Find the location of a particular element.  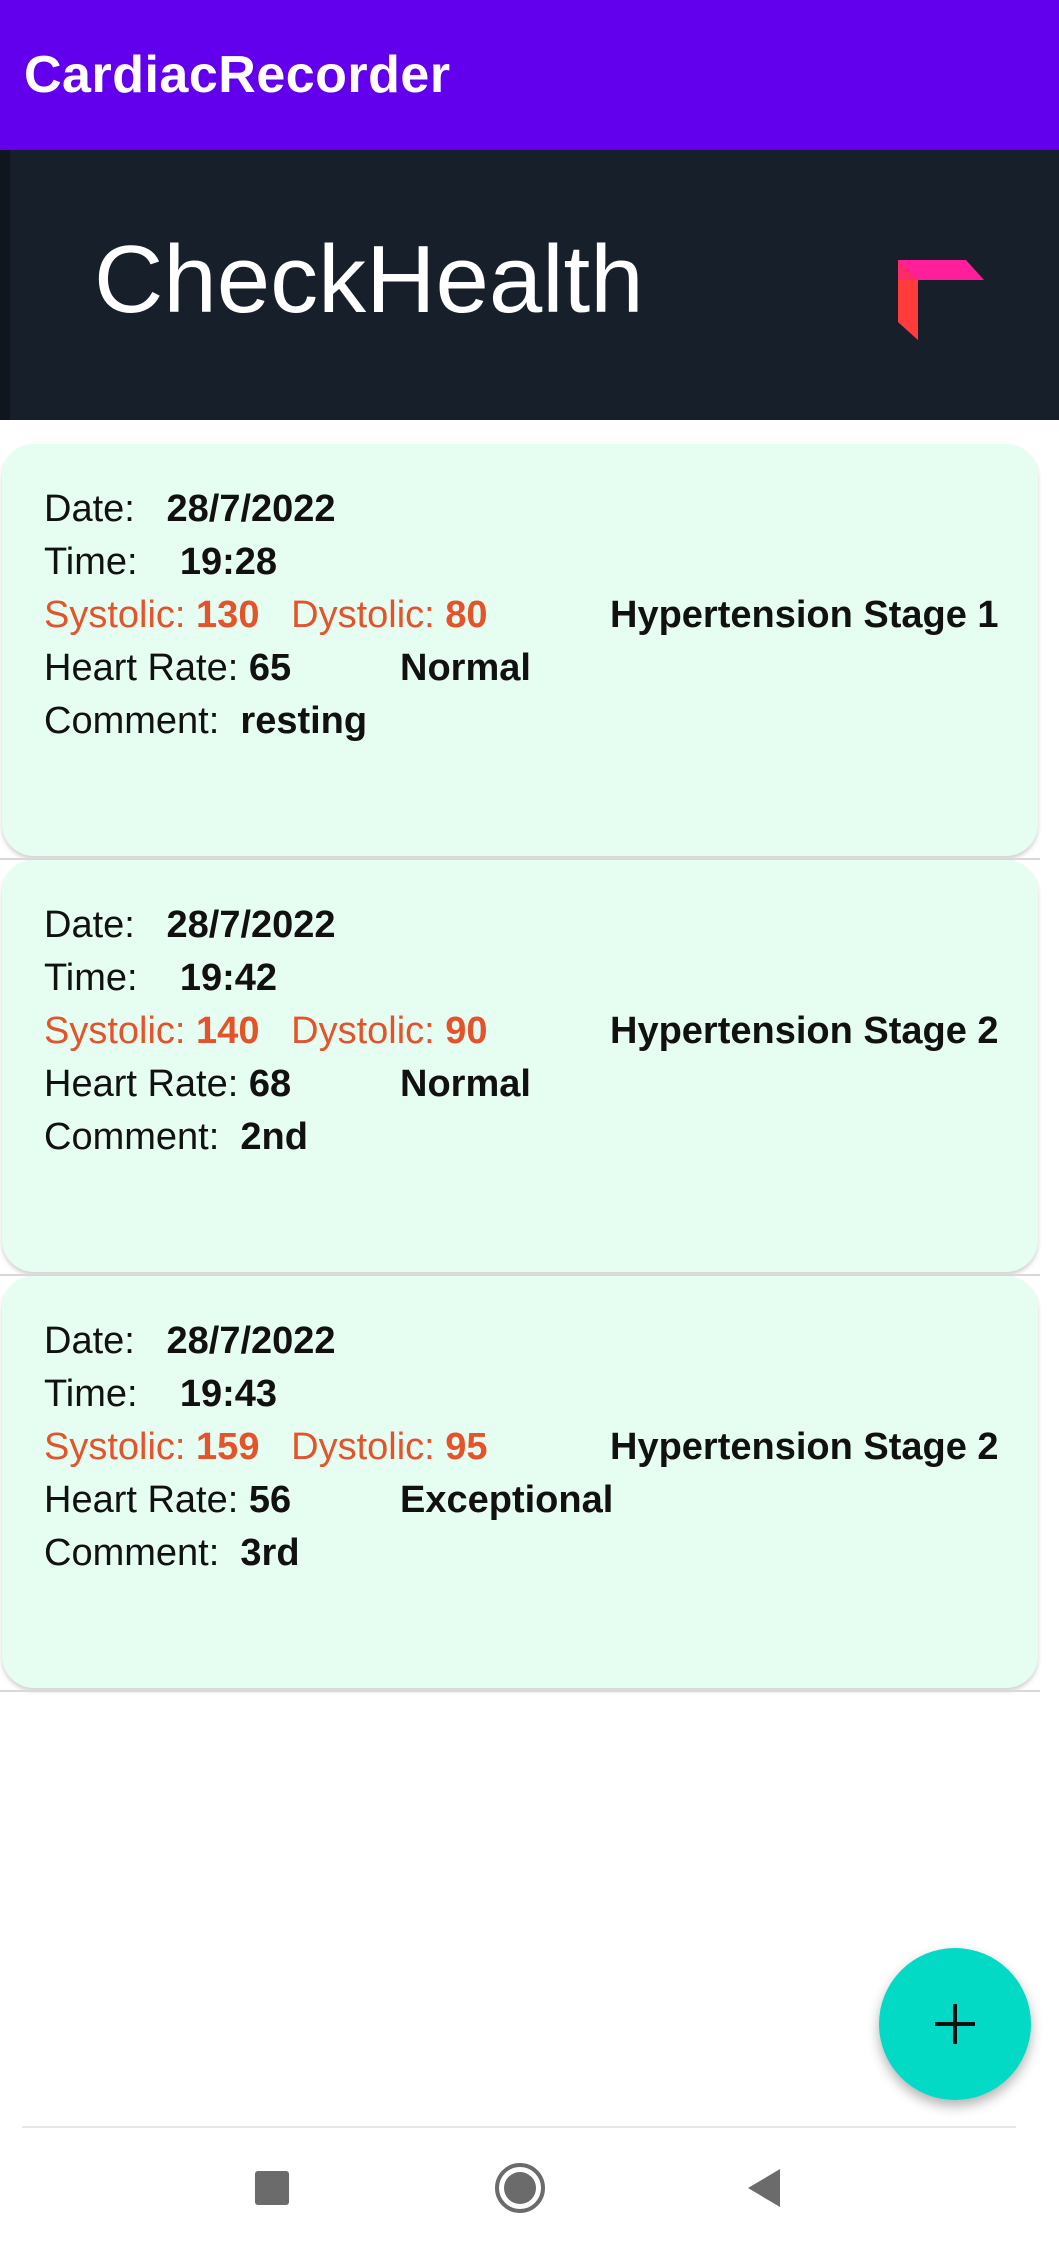

heart-rate-value: 68 is located at coordinates (270, 1084).